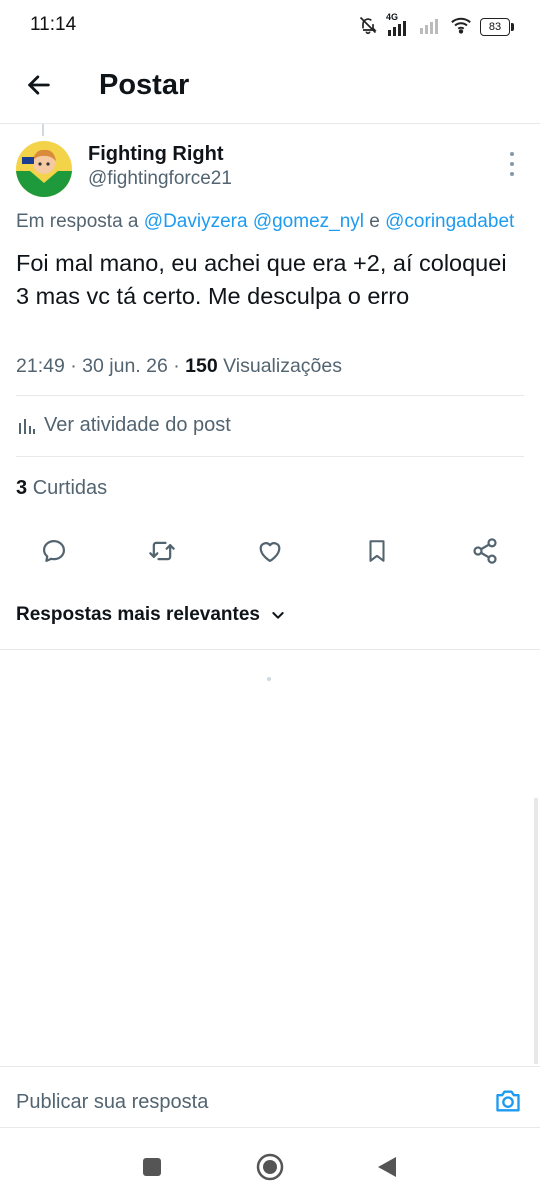 Image resolution: width=540 pixels, height=1200 pixels. Describe the element at coordinates (138, 614) in the screenshot. I see `replies-sort-label: Respostas mais relevantes` at that location.